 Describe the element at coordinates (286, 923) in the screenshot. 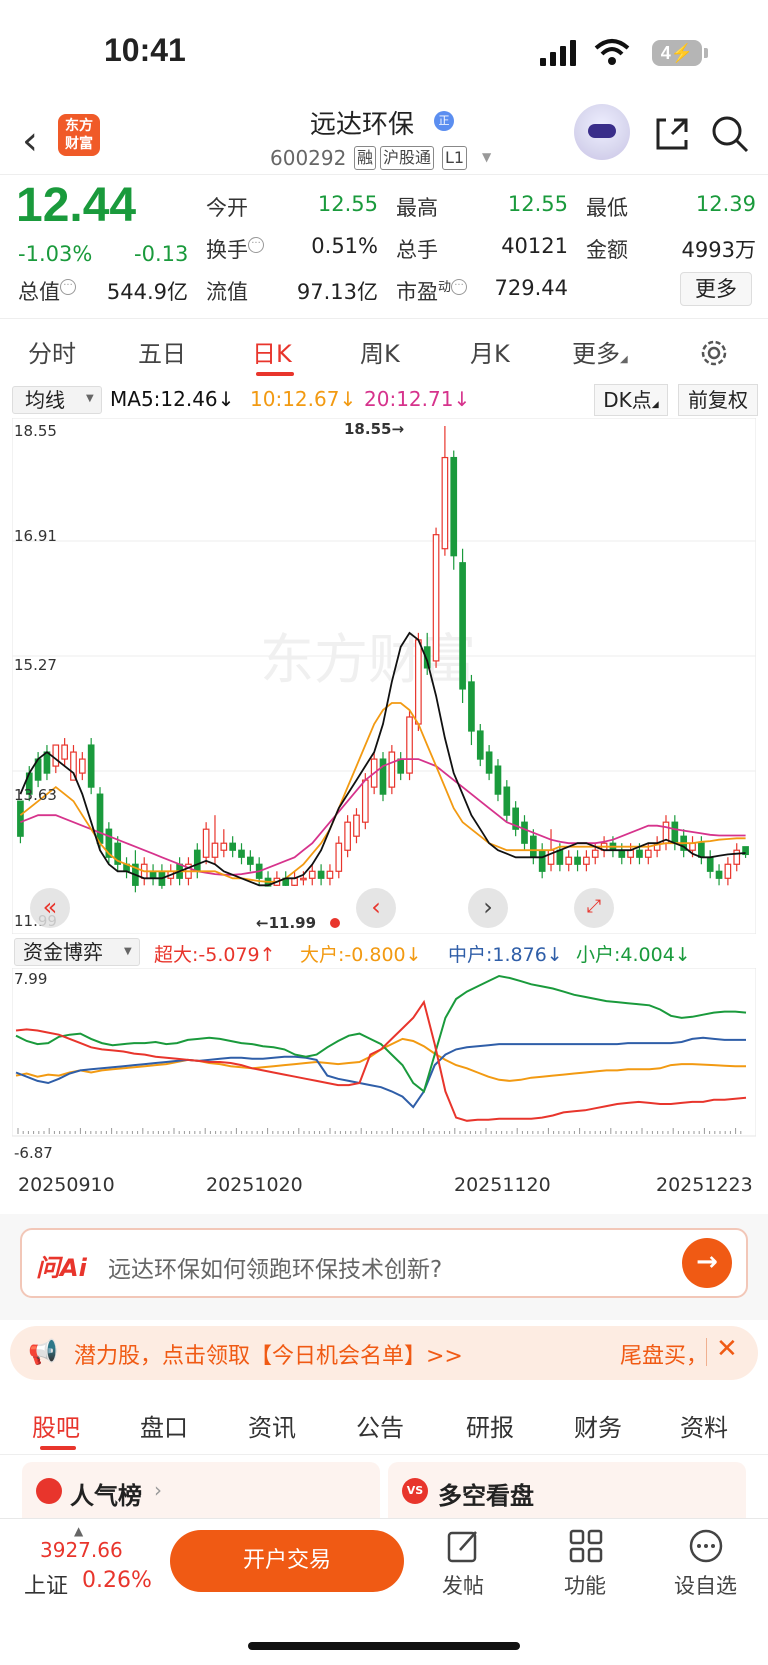

I see `min-price-marker: ←11.99` at that location.